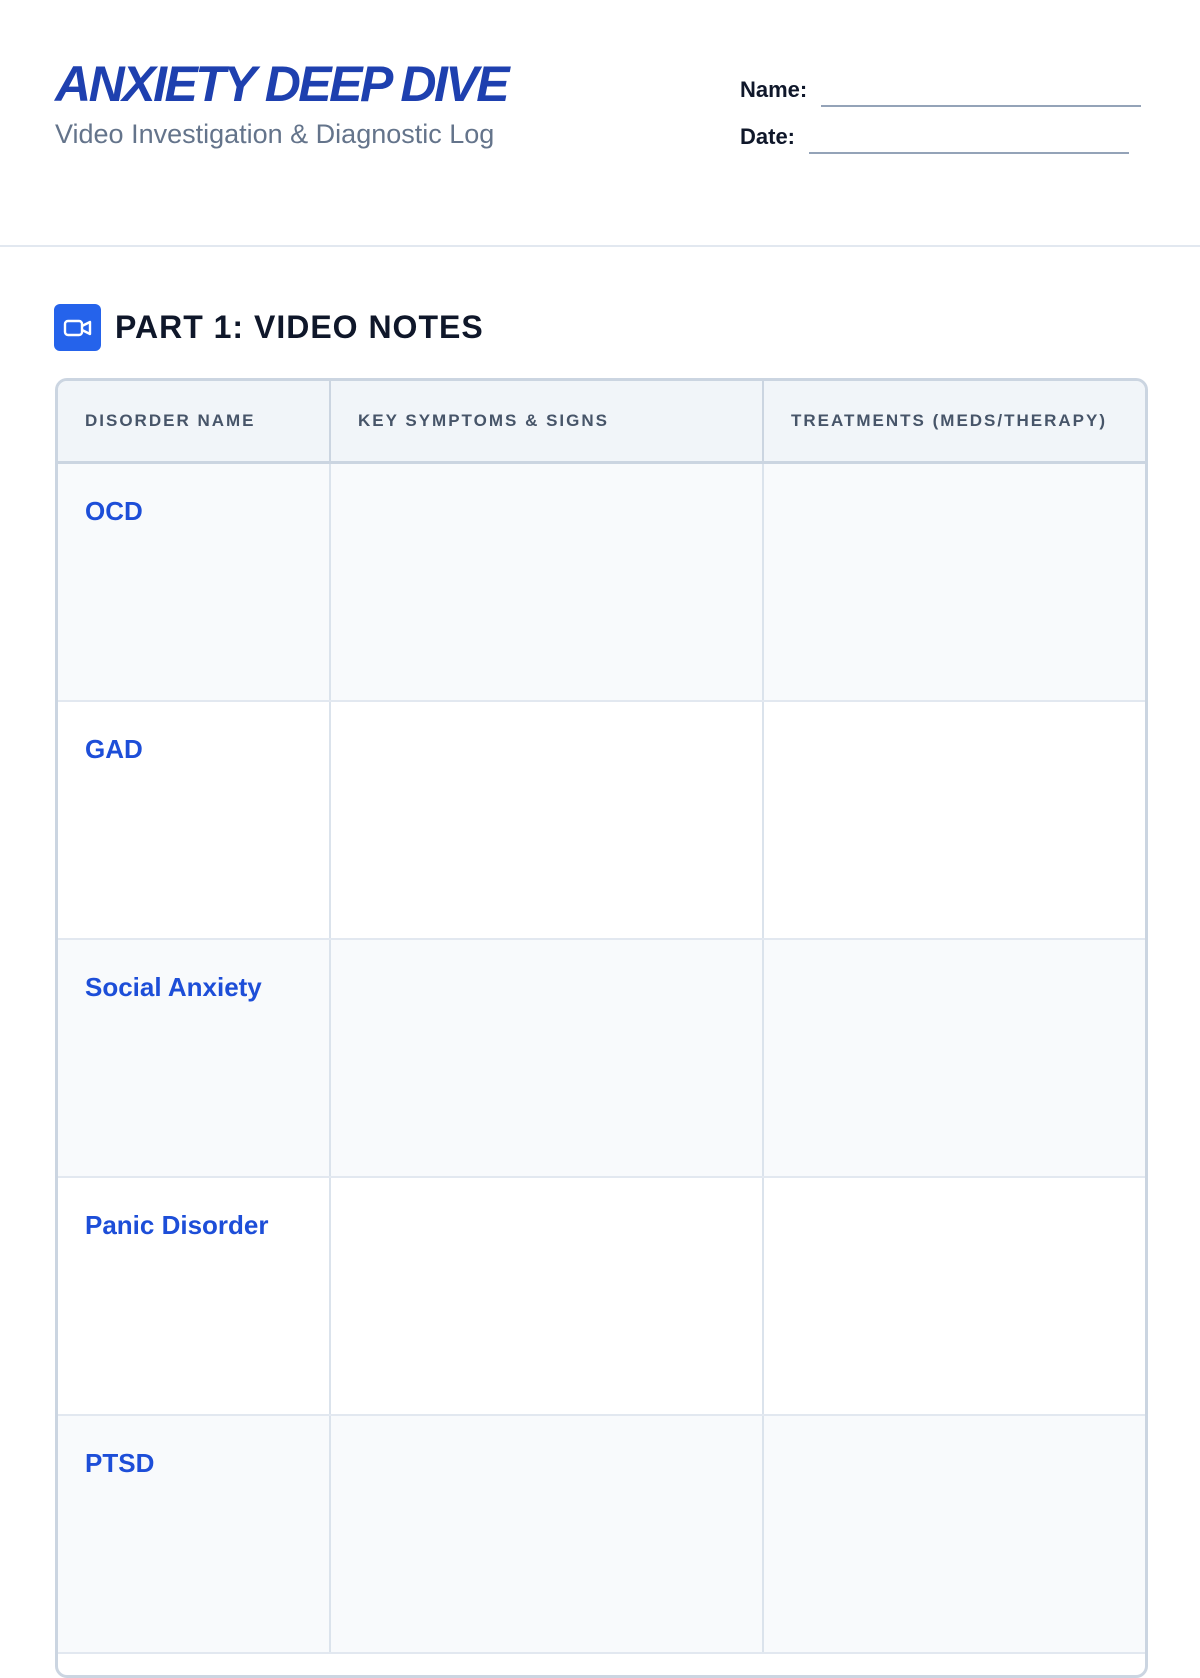 The height and width of the screenshot is (1678, 1200). Describe the element at coordinates (935, 138) in the screenshot. I see `date-field: Date:` at that location.